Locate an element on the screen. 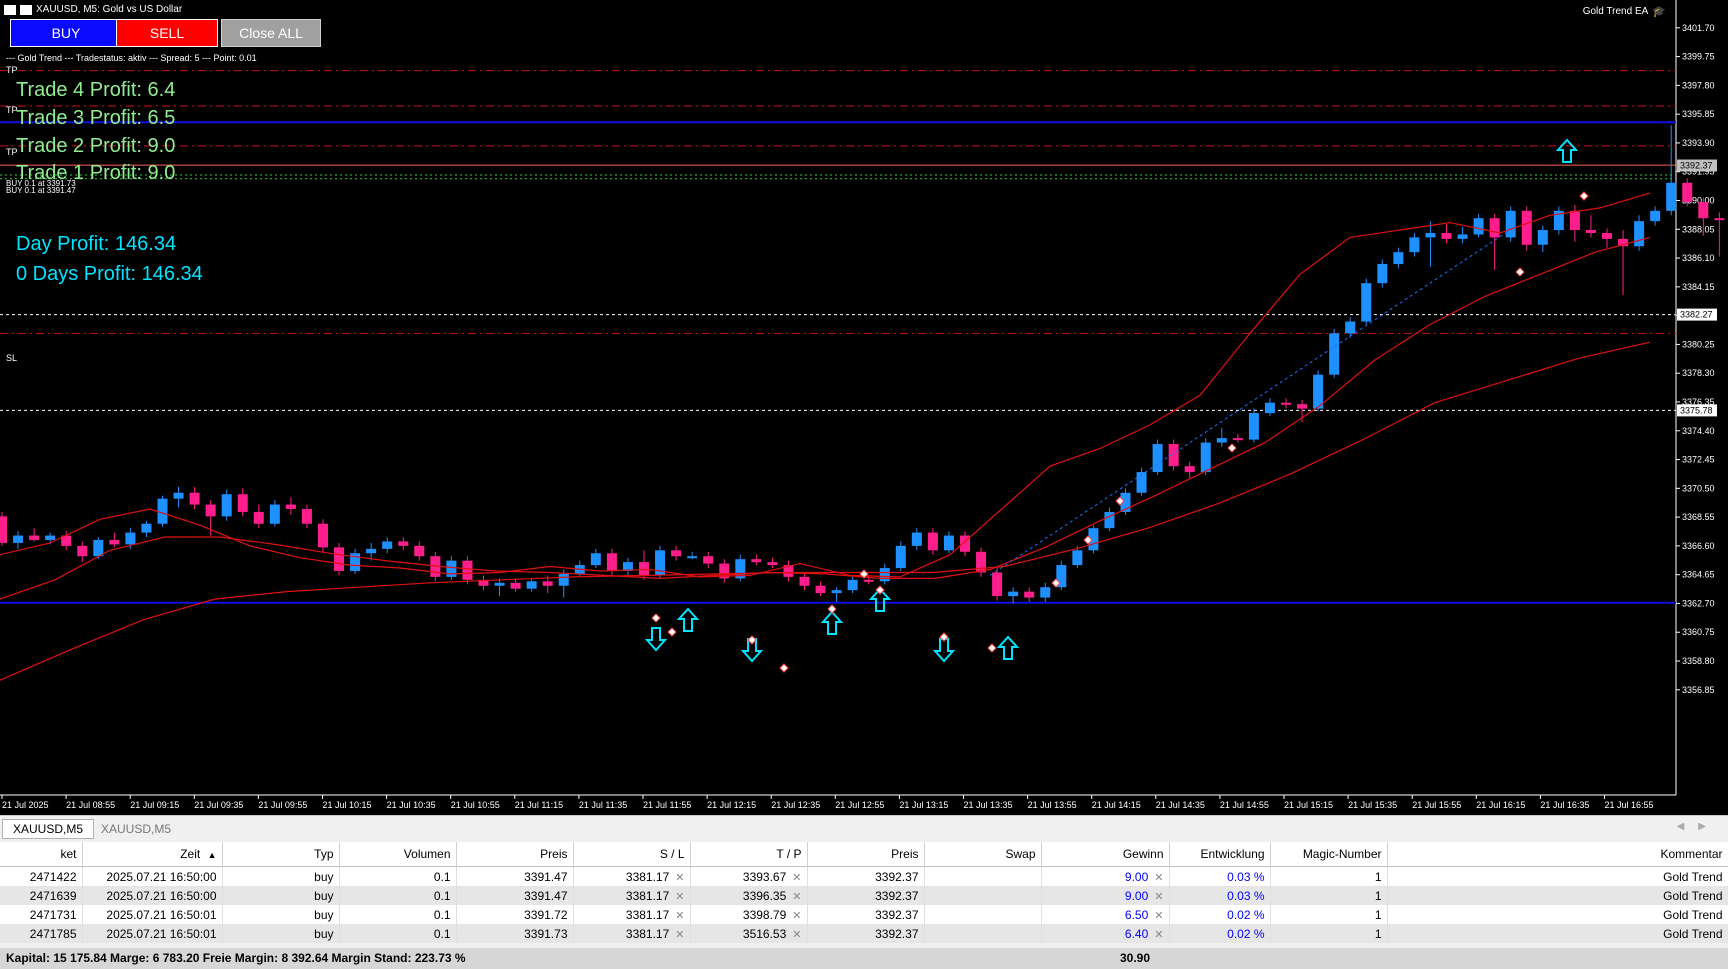  tab-chart-1: XAUUSD,M5 is located at coordinates (48, 829).